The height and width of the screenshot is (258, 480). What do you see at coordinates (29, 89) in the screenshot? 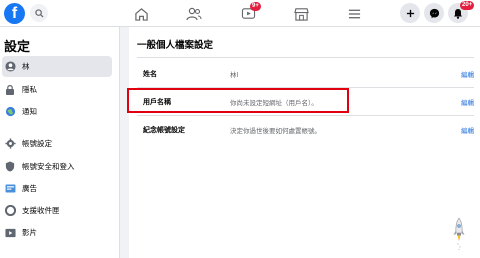
I see `sidebar-item-label: 隱私` at bounding box center [29, 89].